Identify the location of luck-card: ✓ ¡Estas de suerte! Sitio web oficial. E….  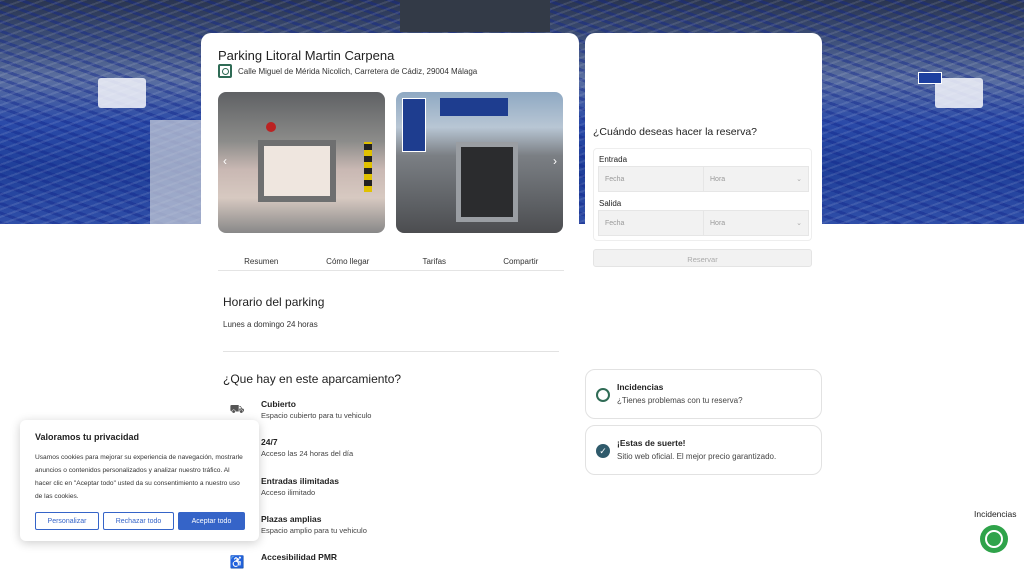
(703, 450).